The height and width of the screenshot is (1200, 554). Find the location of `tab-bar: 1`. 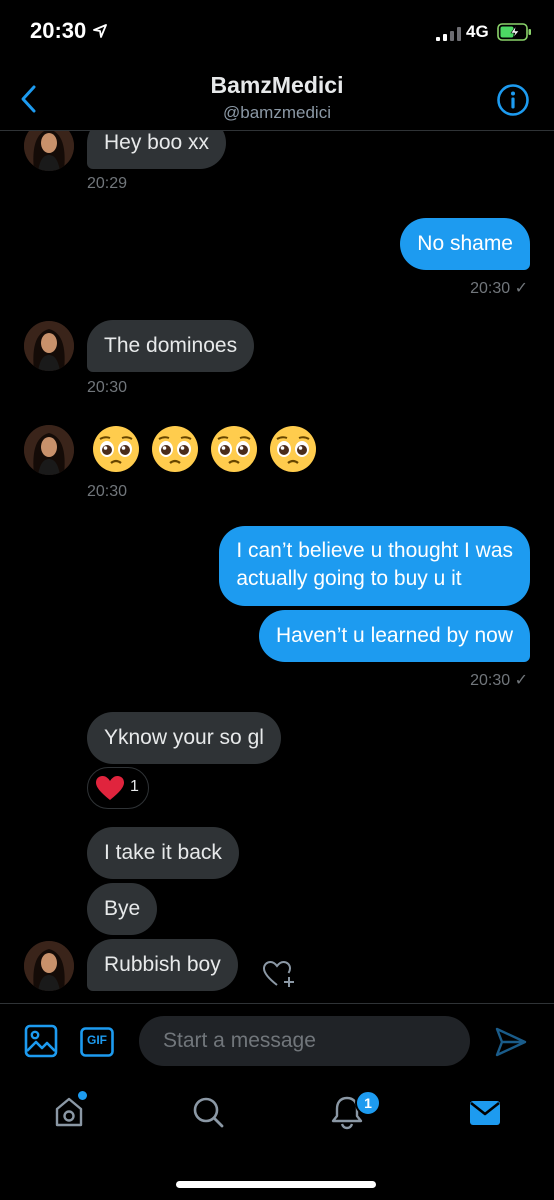

tab-bar: 1 is located at coordinates (277, 1139).